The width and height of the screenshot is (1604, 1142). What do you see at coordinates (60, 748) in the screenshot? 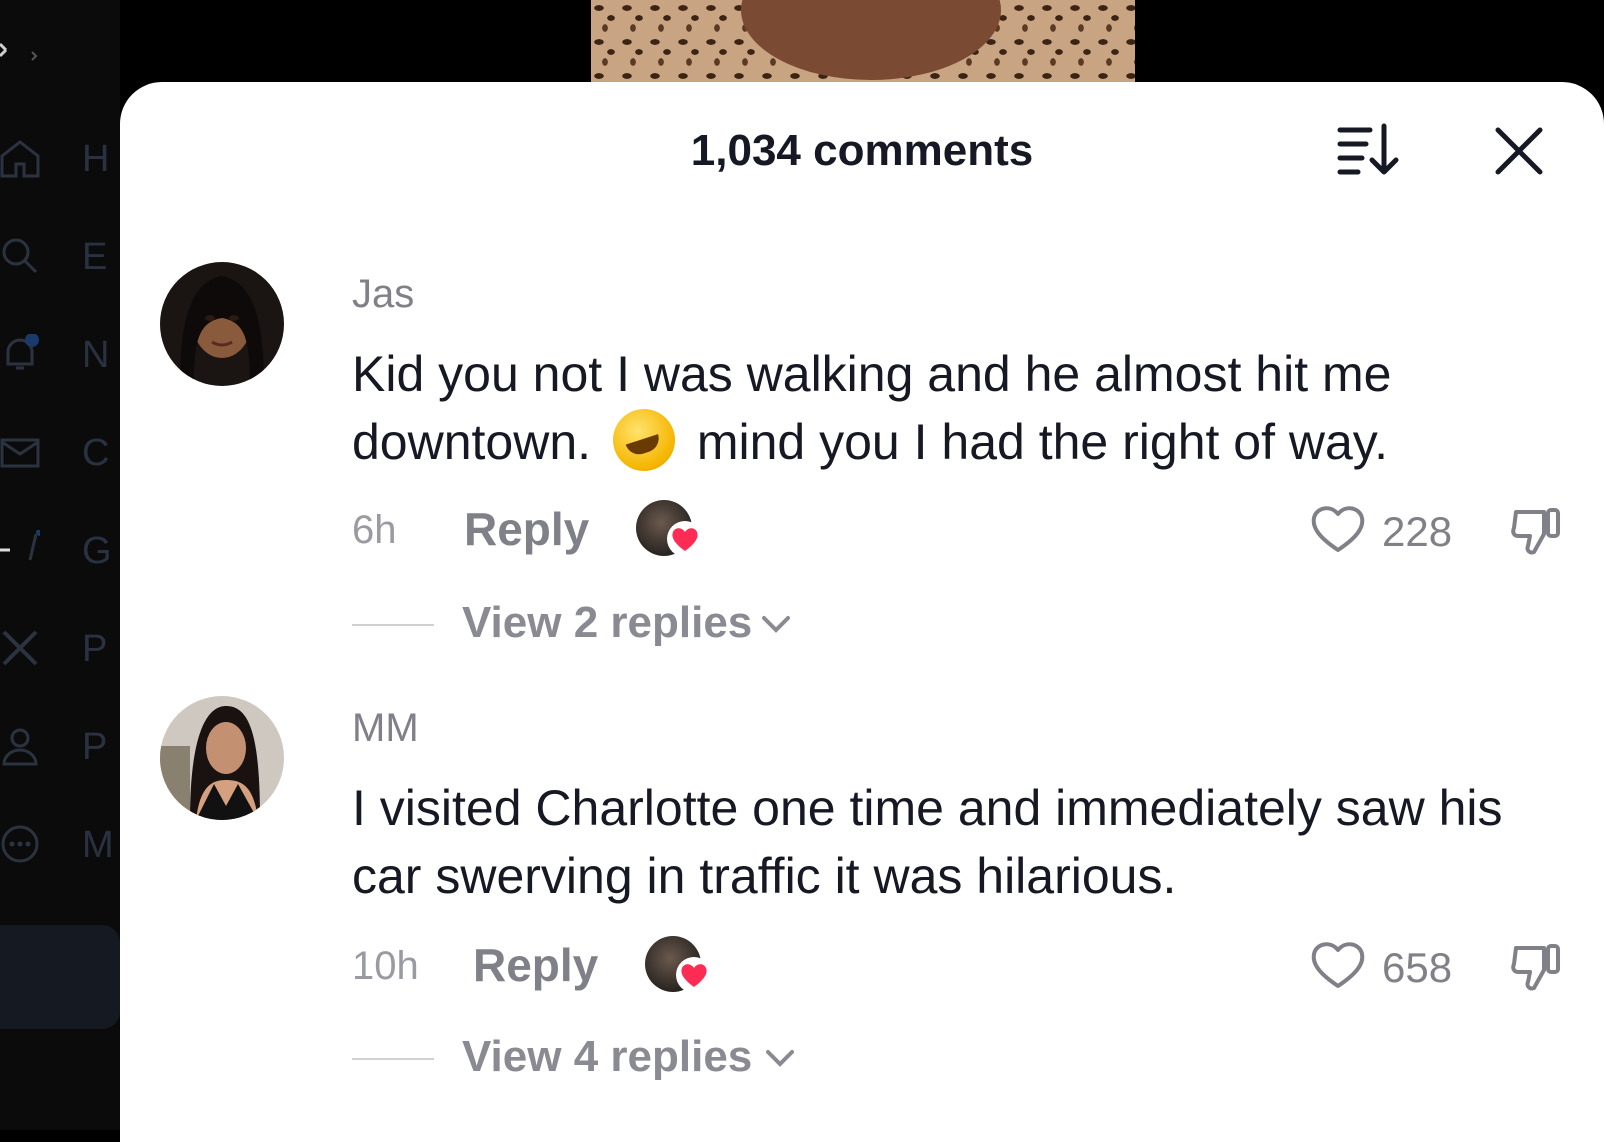
I see `bg-nav-profile: P` at bounding box center [60, 748].